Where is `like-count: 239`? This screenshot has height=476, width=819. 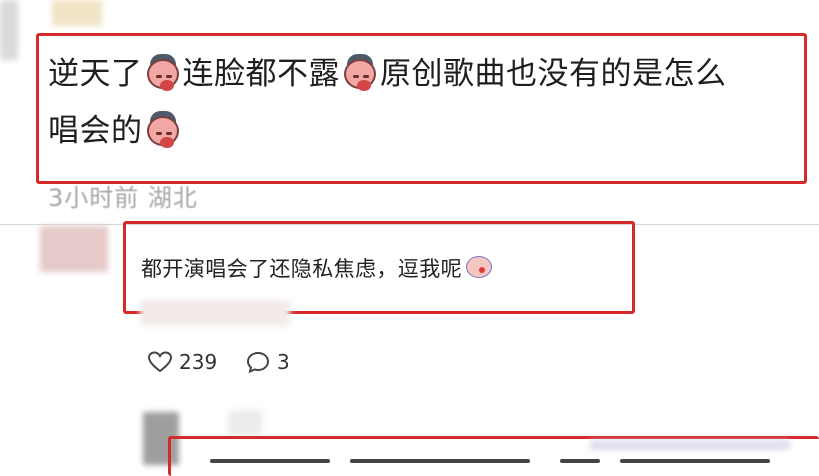
like-count: 239 is located at coordinates (198, 362).